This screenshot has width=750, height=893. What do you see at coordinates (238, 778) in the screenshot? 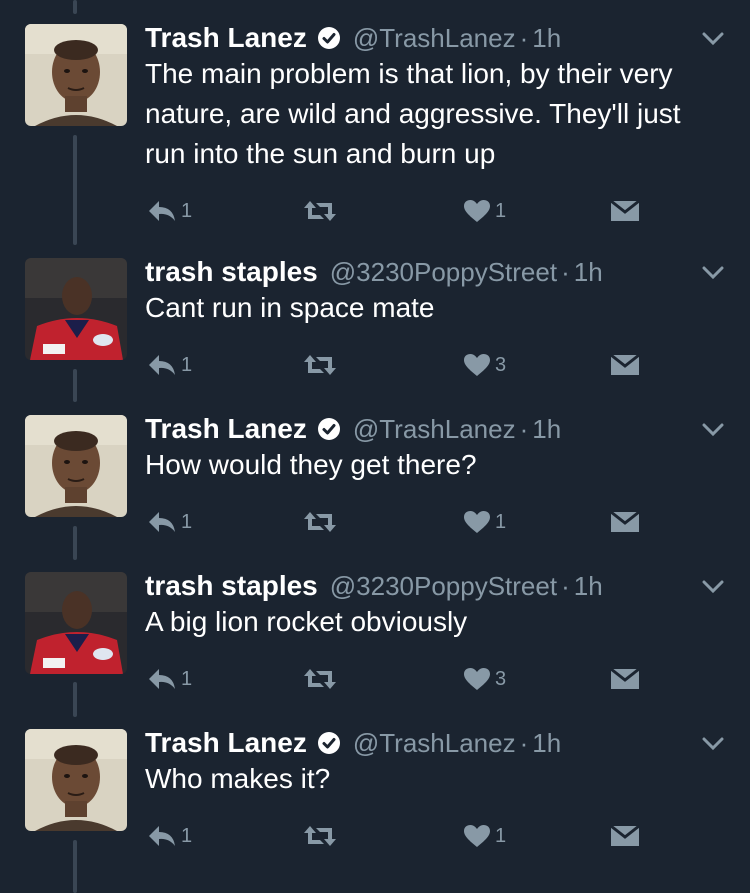
I see `tweet-text: Who makes it?` at bounding box center [238, 778].